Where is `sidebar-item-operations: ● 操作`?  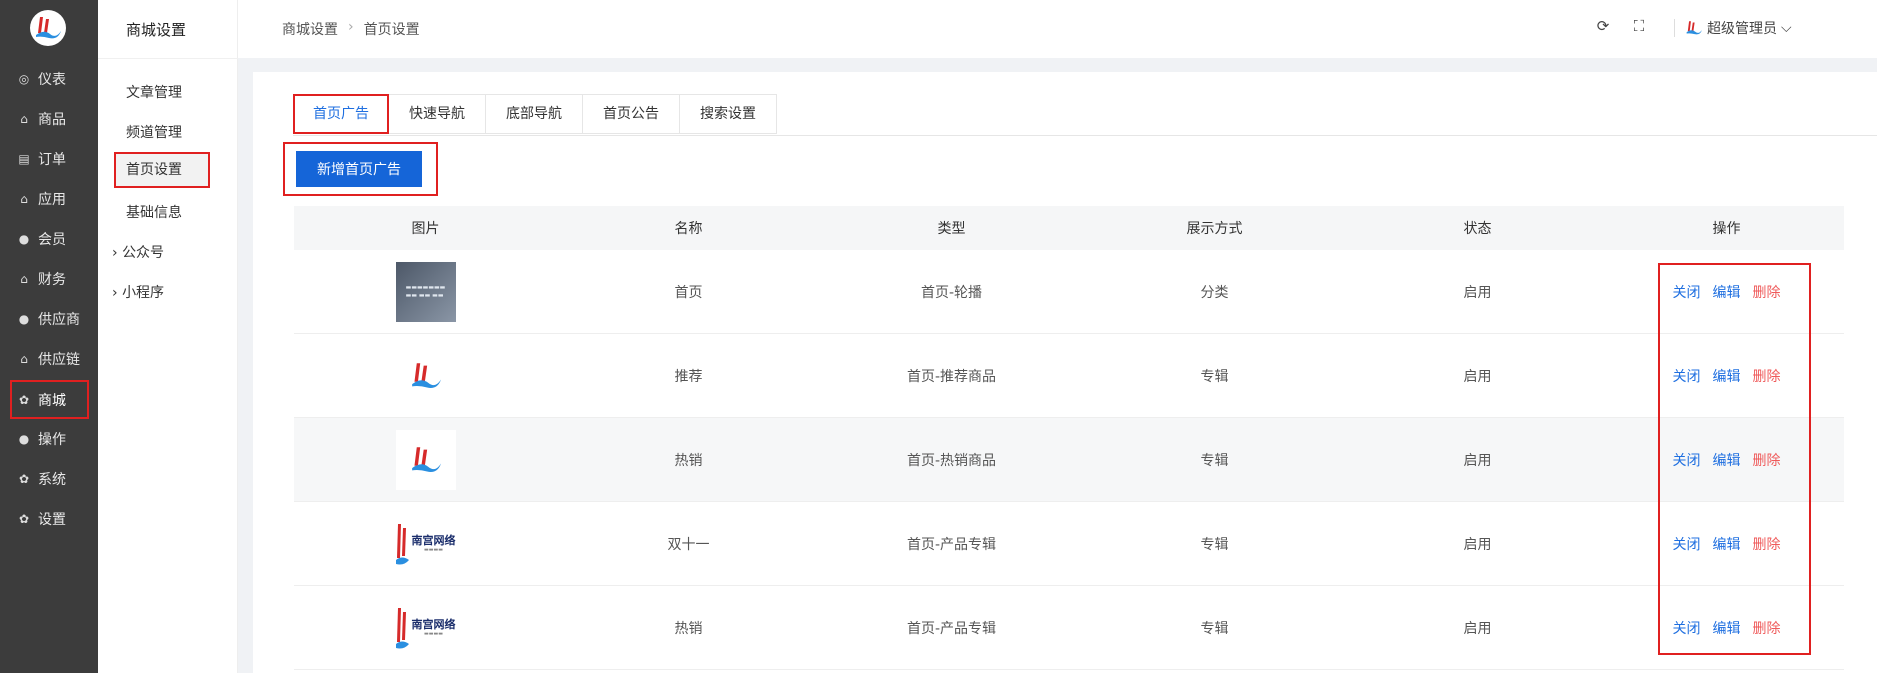
sidebar-item-operations: ● 操作 is located at coordinates (49, 439).